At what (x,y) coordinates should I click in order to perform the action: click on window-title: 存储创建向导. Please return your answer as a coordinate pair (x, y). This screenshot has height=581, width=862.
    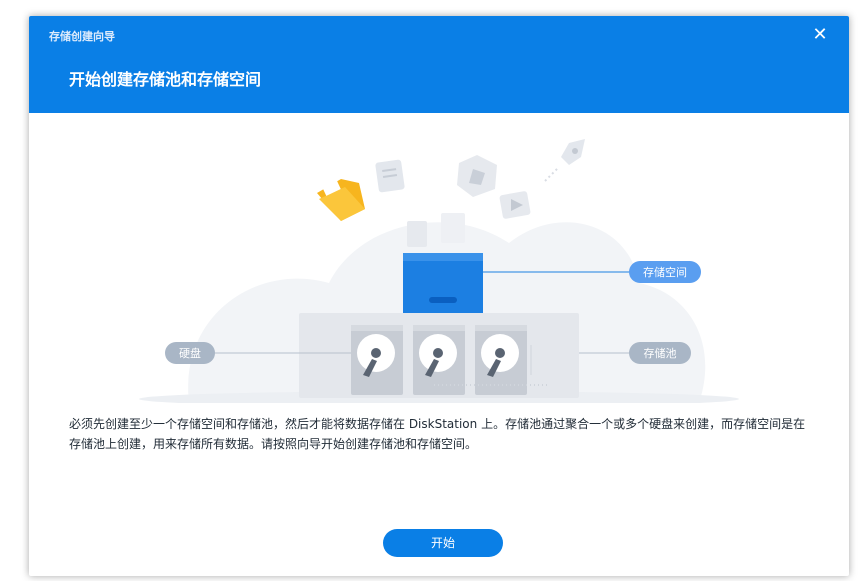
    Looking at the image, I should click on (82, 36).